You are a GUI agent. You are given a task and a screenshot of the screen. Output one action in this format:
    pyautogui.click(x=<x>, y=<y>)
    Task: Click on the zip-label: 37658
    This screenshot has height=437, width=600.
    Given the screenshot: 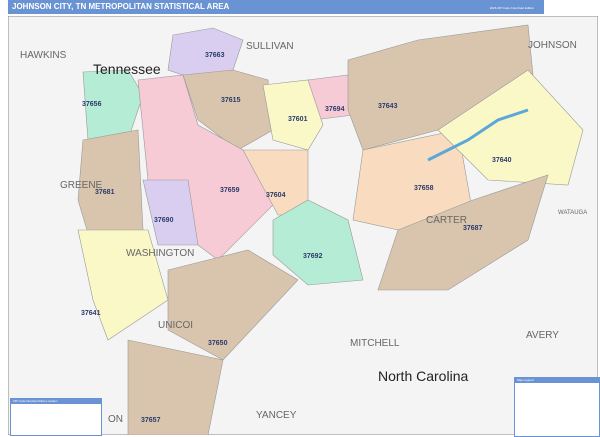 What is the action you would take?
    pyautogui.click(x=424, y=188)
    